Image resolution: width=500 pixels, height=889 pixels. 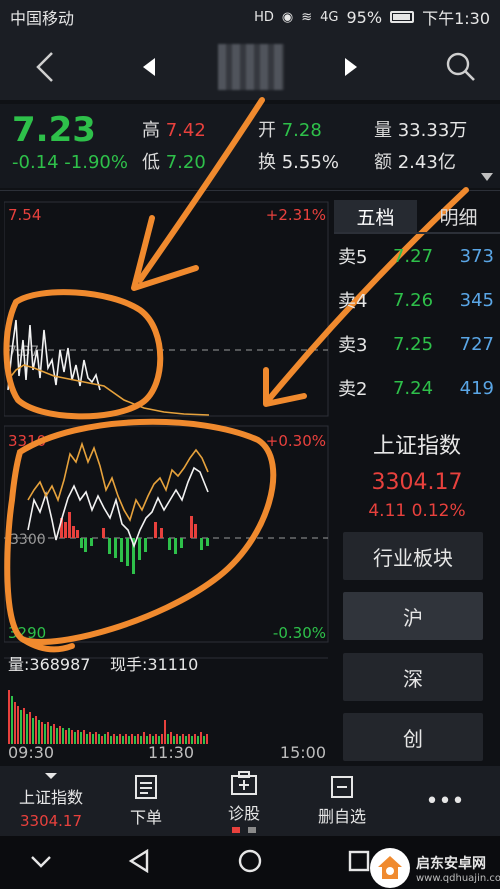 I want to click on chinext-button: 创, so click(x=413, y=737).